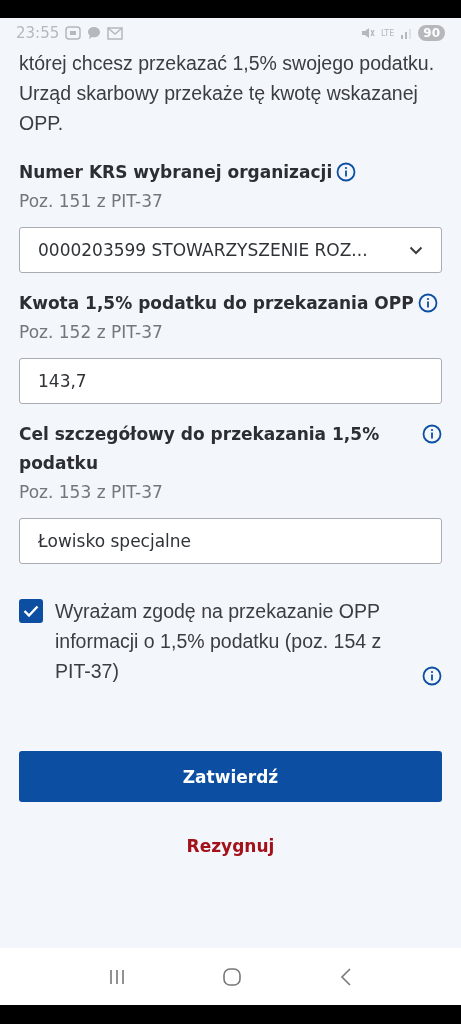  What do you see at coordinates (73, 33) in the screenshot?
I see `screenshot-icon` at bounding box center [73, 33].